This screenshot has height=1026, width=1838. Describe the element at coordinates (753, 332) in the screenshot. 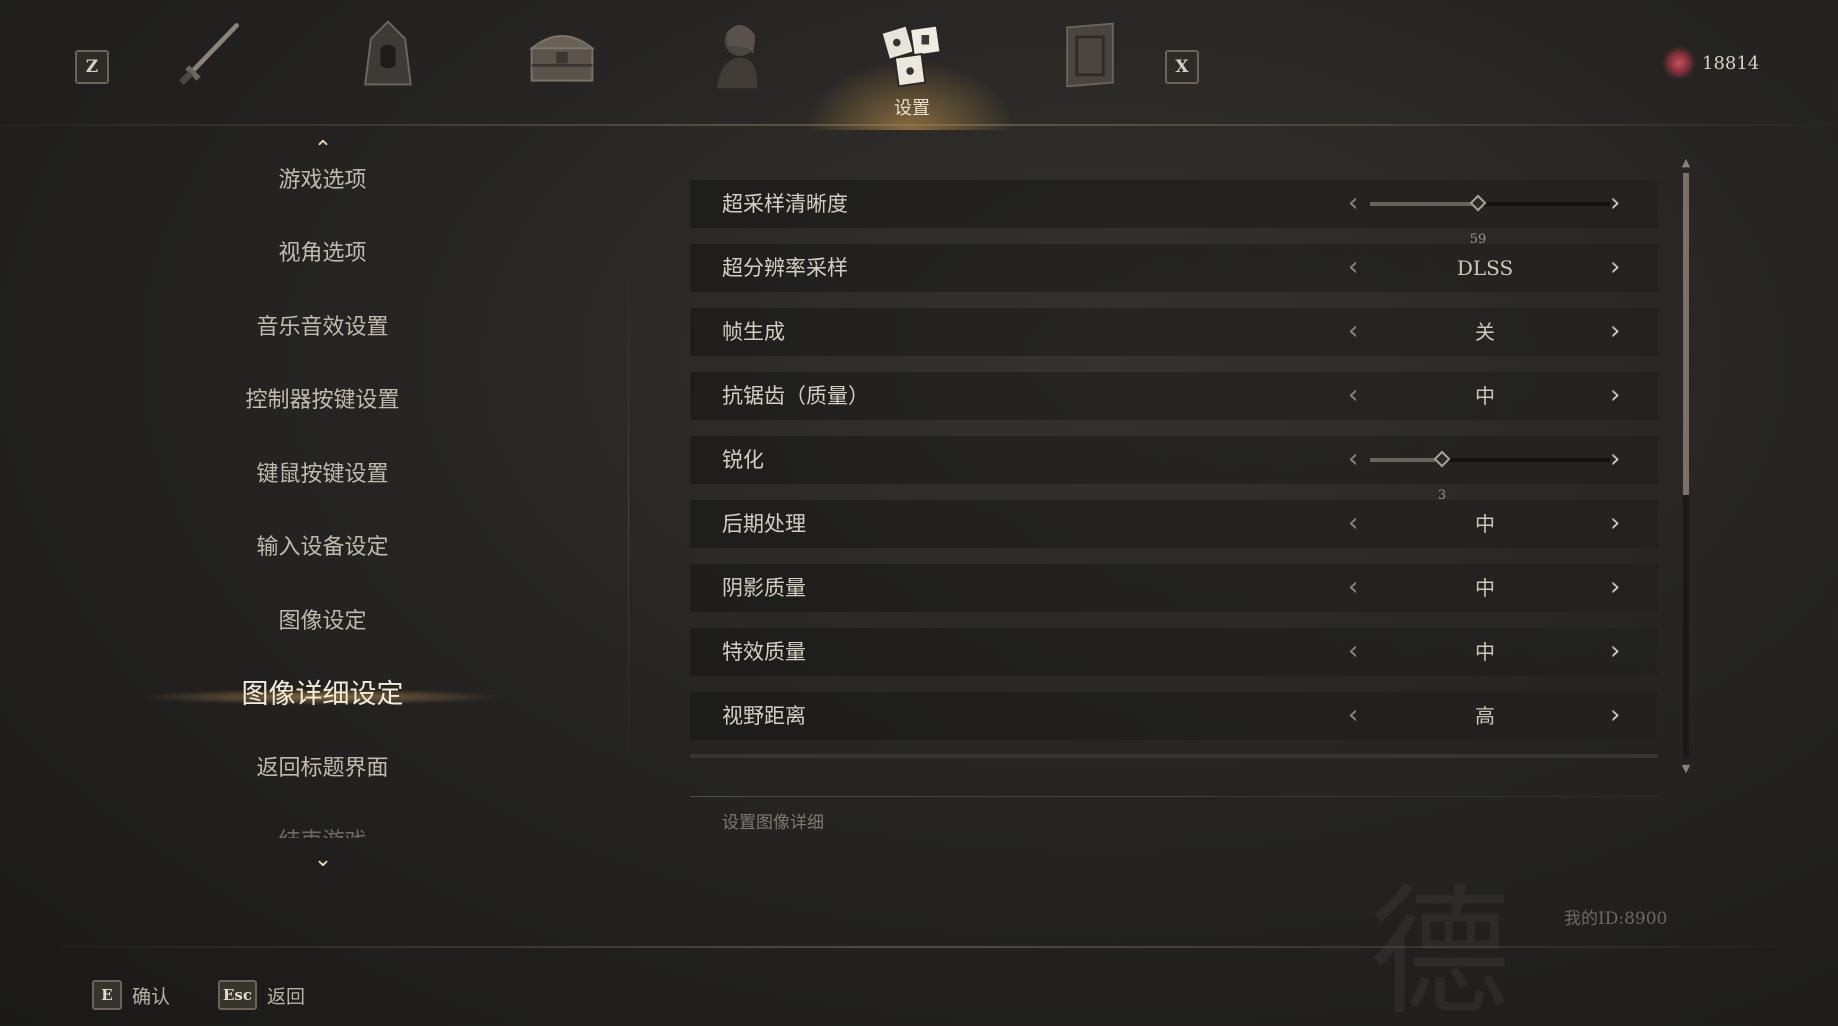

I see `setting-label: 帧生成` at that location.